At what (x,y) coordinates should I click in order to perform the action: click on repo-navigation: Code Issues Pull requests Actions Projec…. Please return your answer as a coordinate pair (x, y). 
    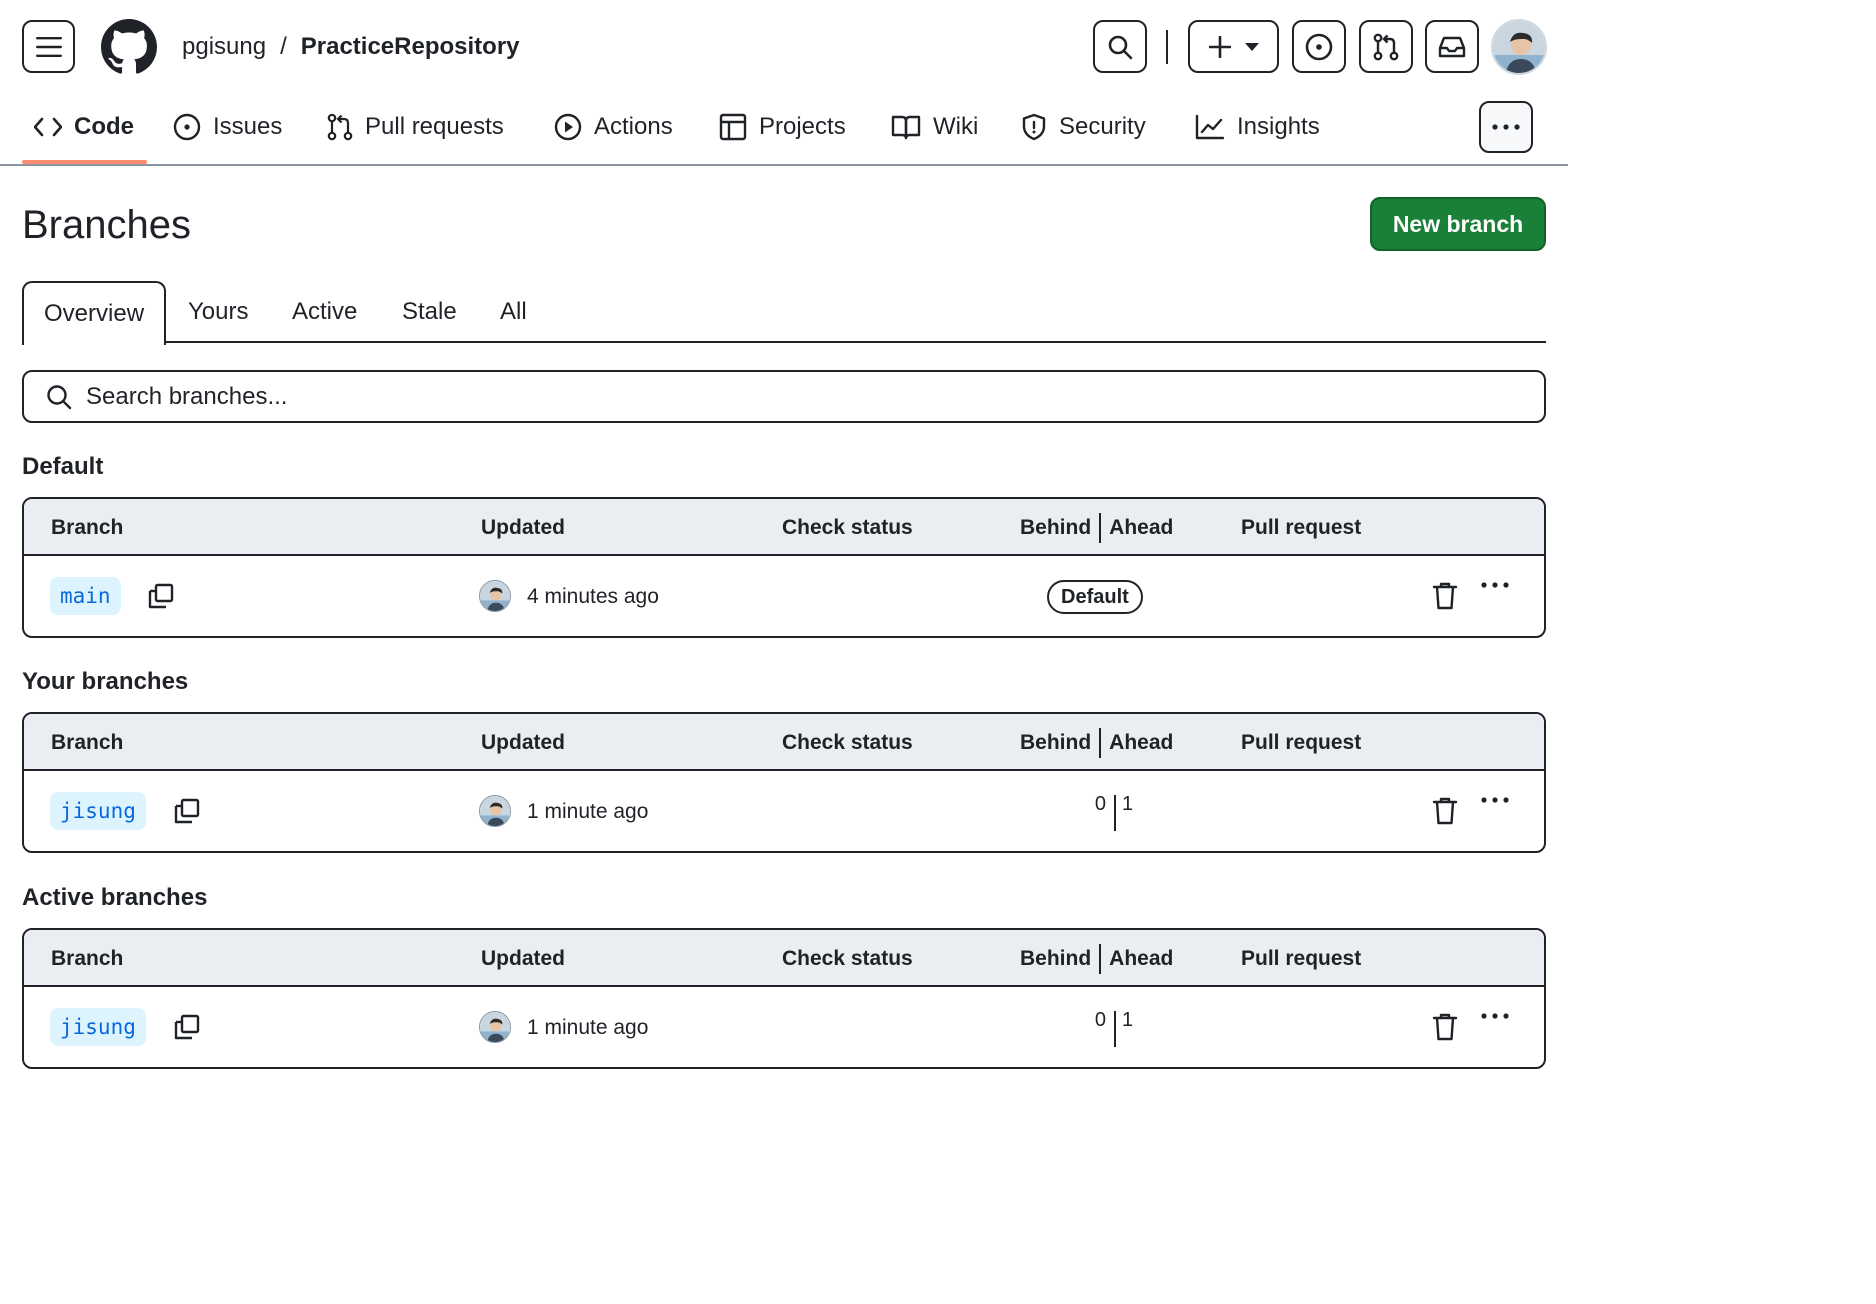
    Looking at the image, I should click on (784, 132).